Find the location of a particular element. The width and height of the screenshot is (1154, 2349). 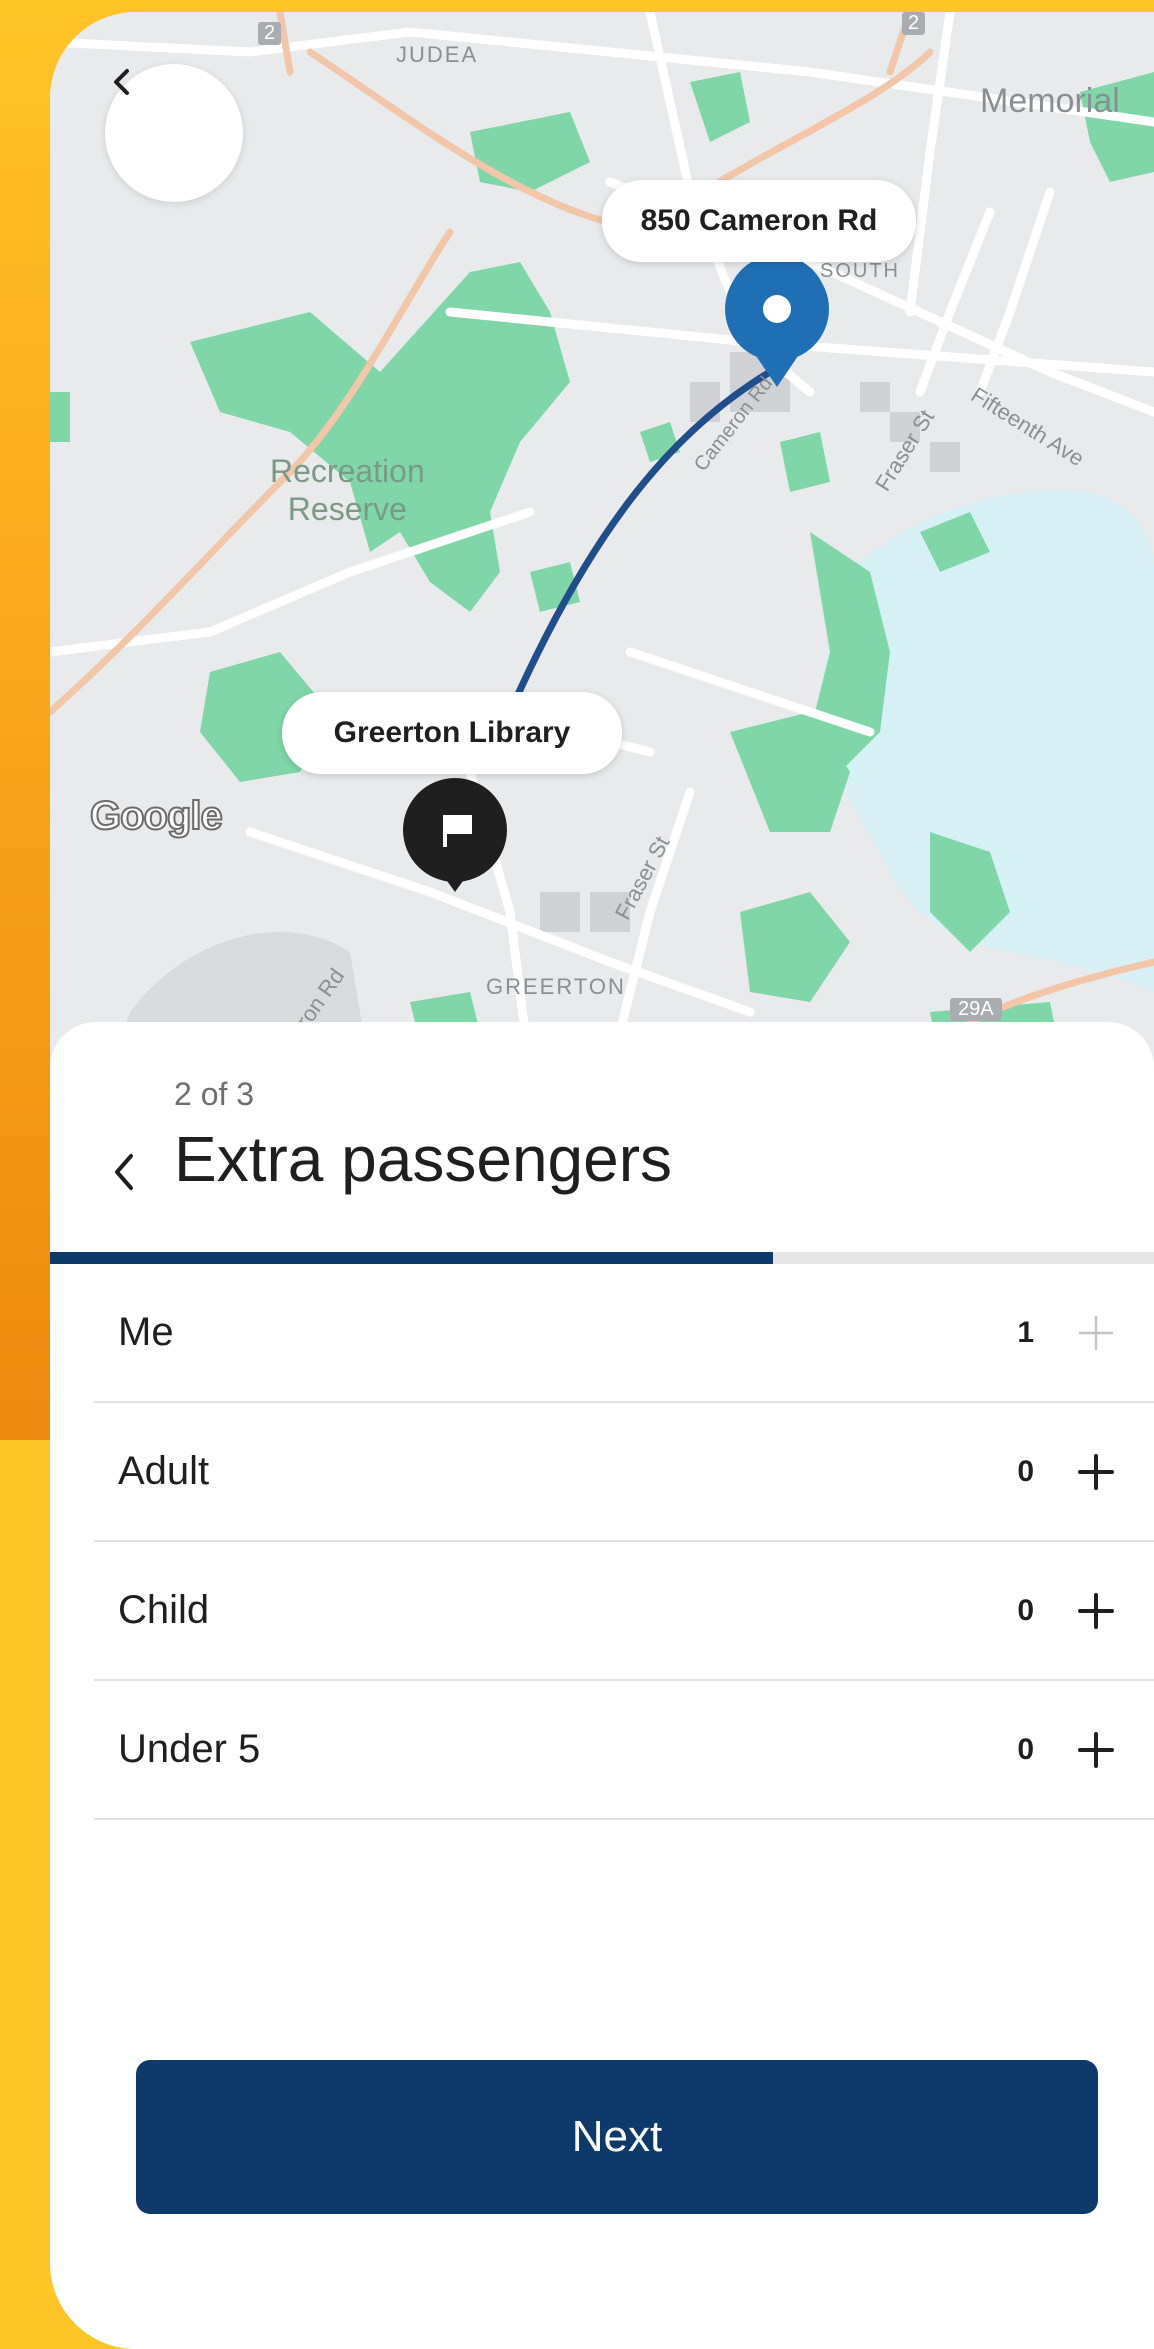

map-label-memorial: Memorial is located at coordinates (1050, 101).